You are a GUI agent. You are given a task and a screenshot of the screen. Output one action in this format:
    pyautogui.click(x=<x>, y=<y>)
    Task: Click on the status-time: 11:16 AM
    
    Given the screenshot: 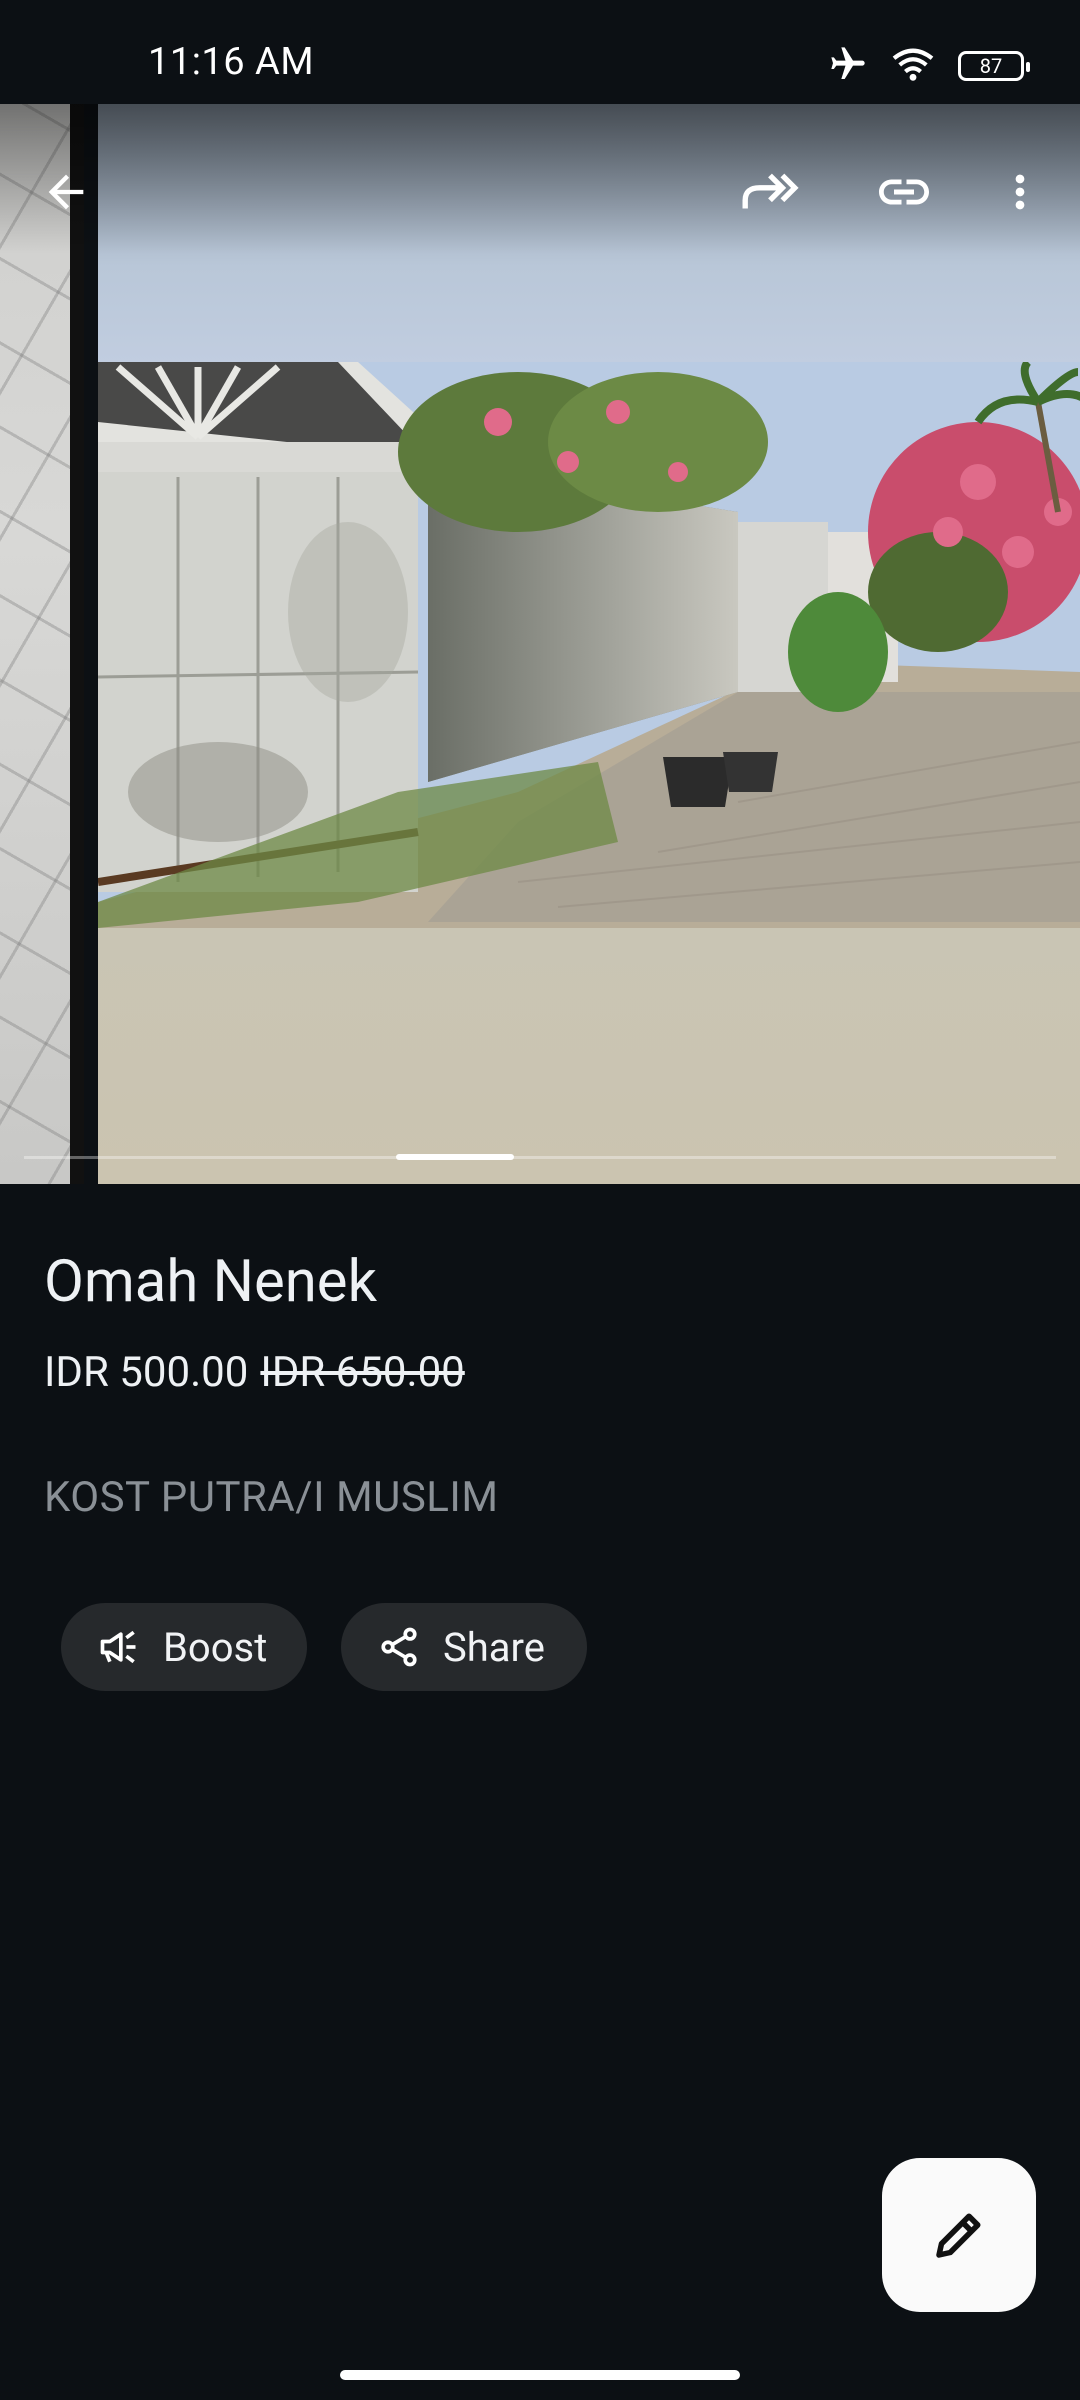 What is the action you would take?
    pyautogui.click(x=231, y=62)
    